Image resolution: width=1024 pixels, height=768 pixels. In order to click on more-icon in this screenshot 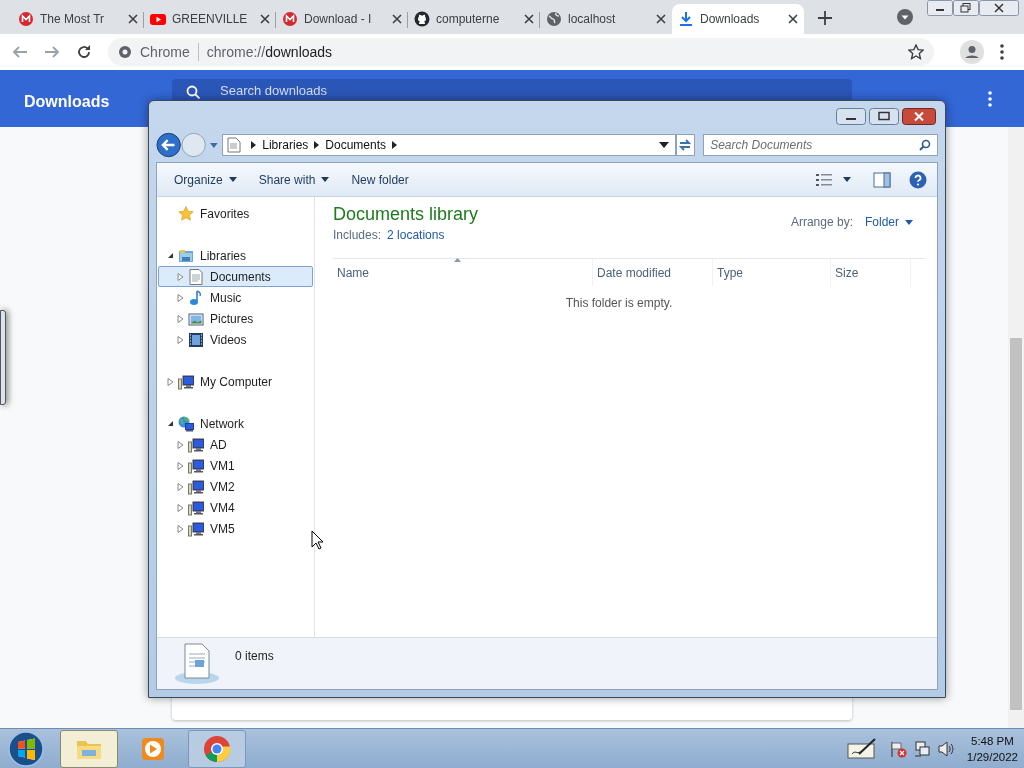, I will do `click(990, 99)`.